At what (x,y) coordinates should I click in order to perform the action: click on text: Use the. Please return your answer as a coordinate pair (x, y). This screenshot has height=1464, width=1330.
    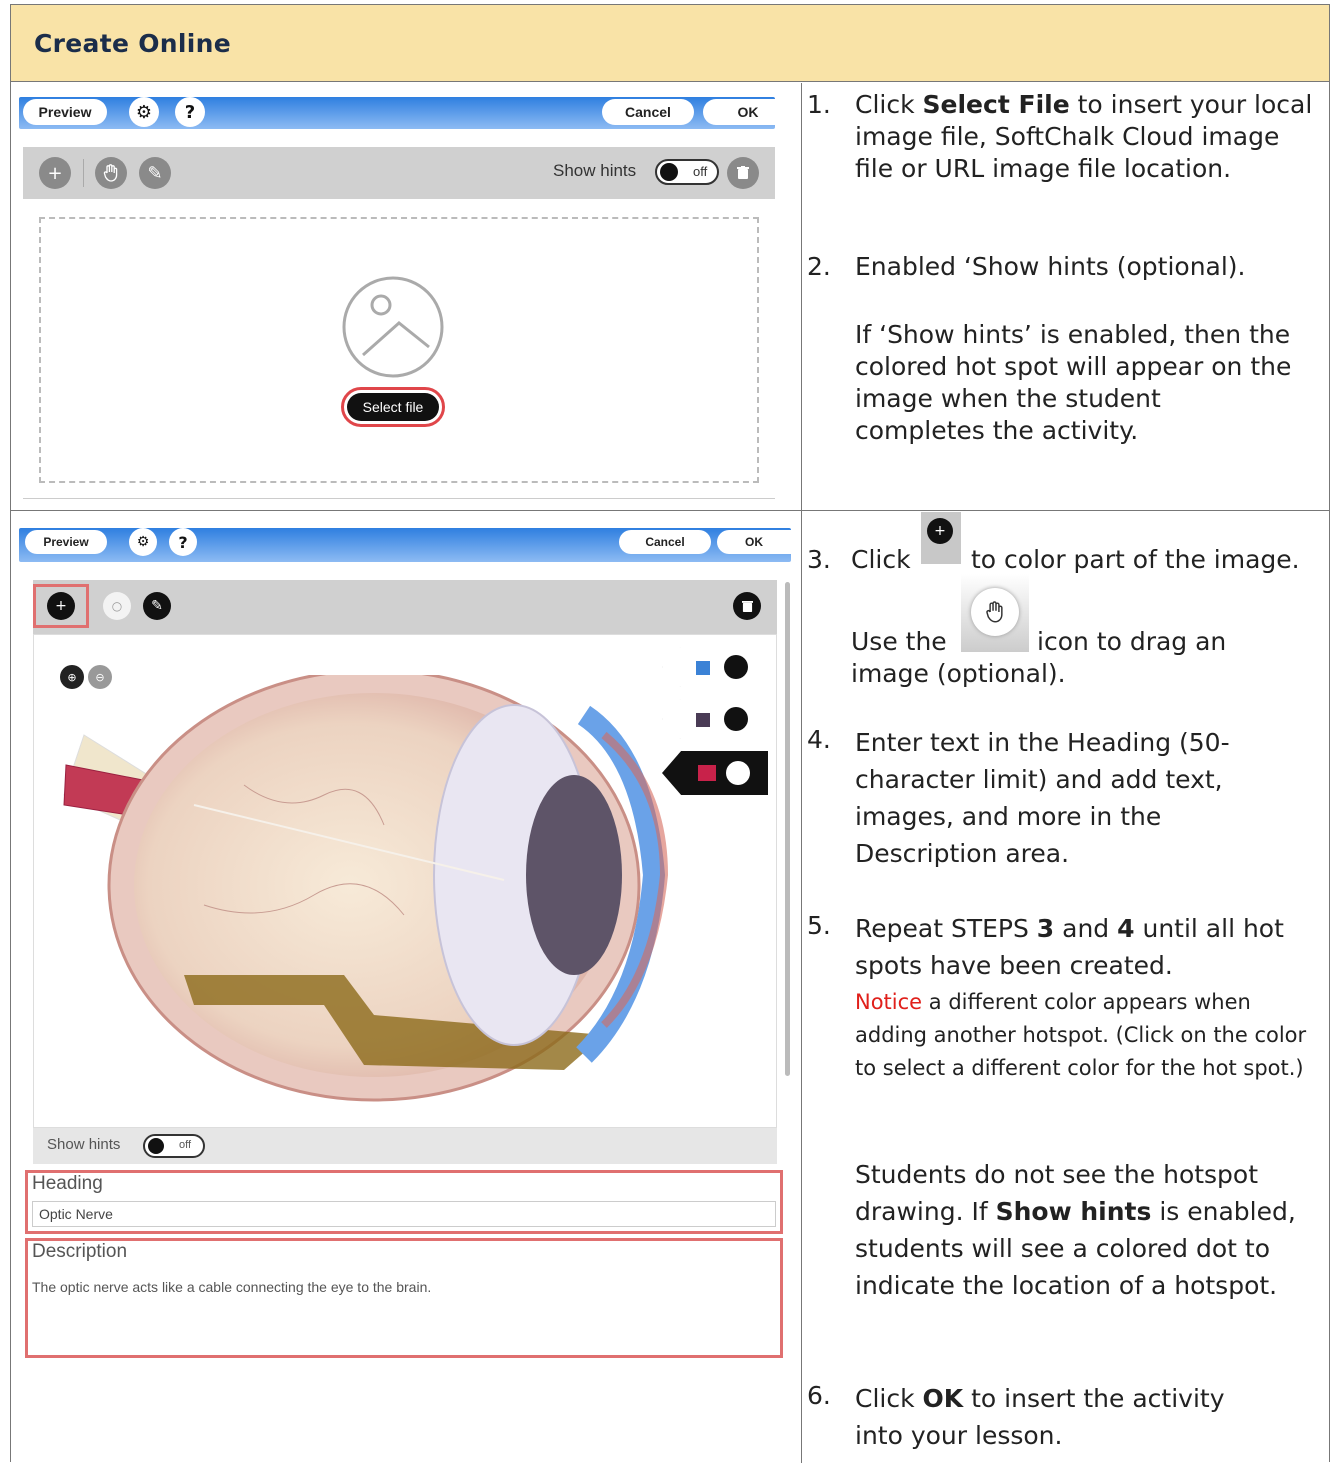
    Looking at the image, I should click on (899, 641).